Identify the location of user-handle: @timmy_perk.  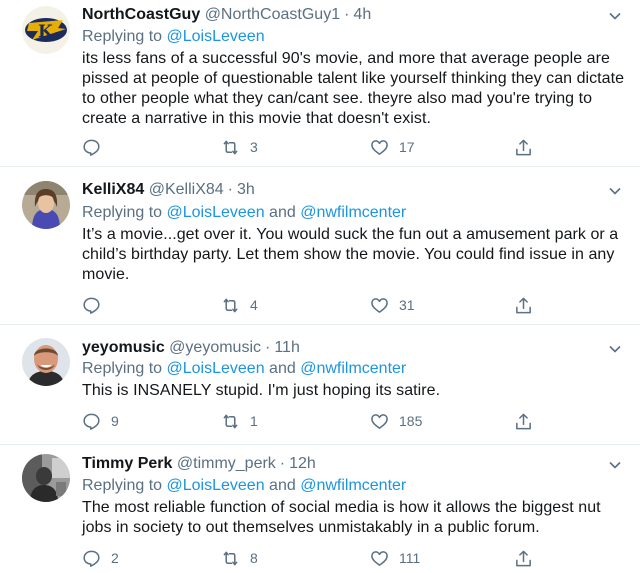
(226, 463).